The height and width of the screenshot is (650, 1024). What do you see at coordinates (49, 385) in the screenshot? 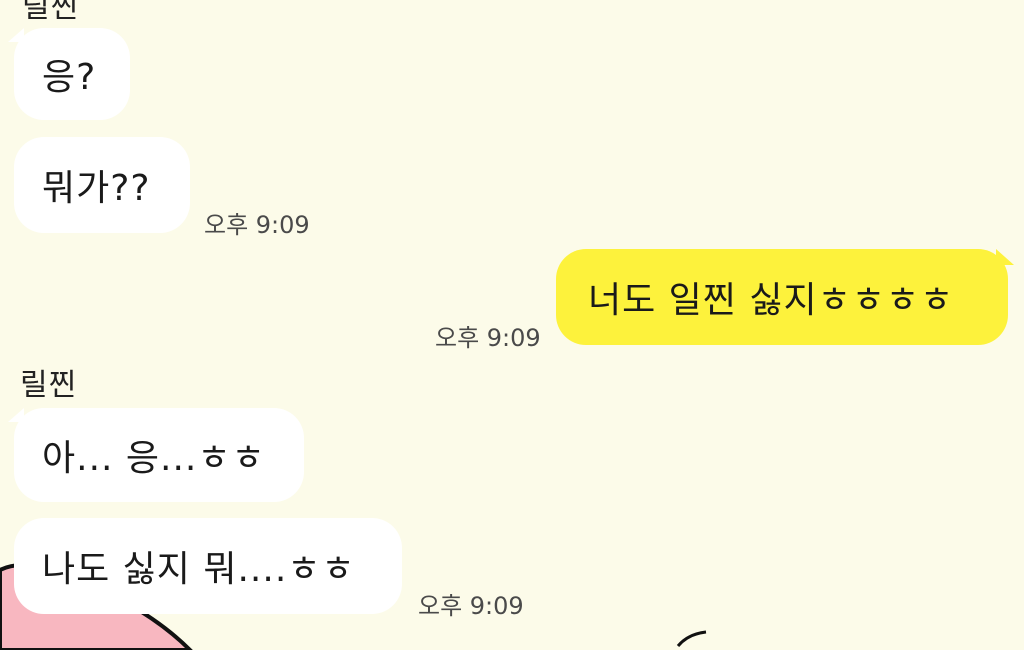
I see `sender-name: 릴찐` at bounding box center [49, 385].